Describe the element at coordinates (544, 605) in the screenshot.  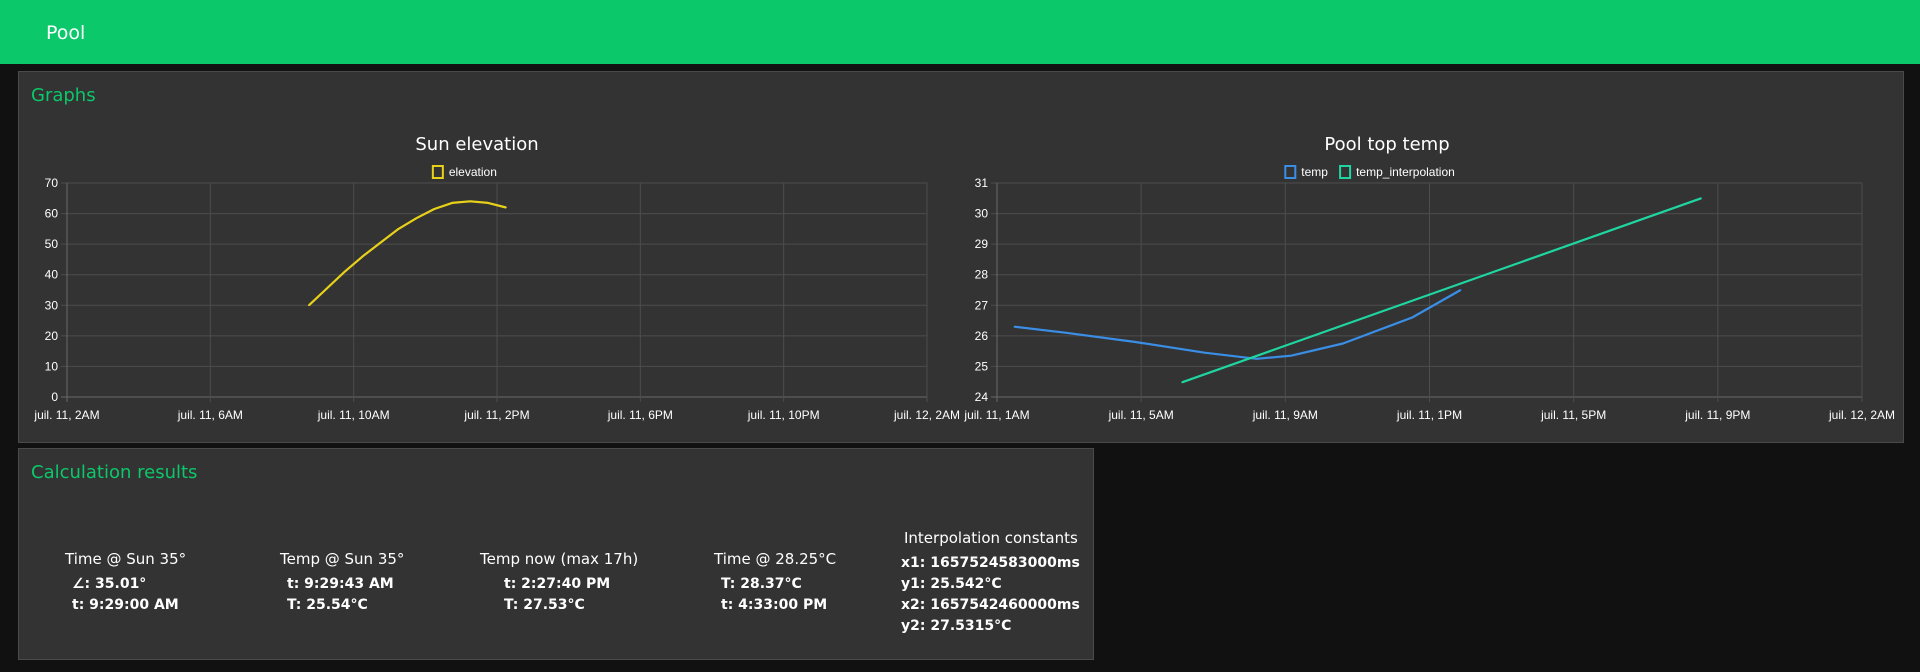
I see `result-value: T: 27.53°C` at that location.